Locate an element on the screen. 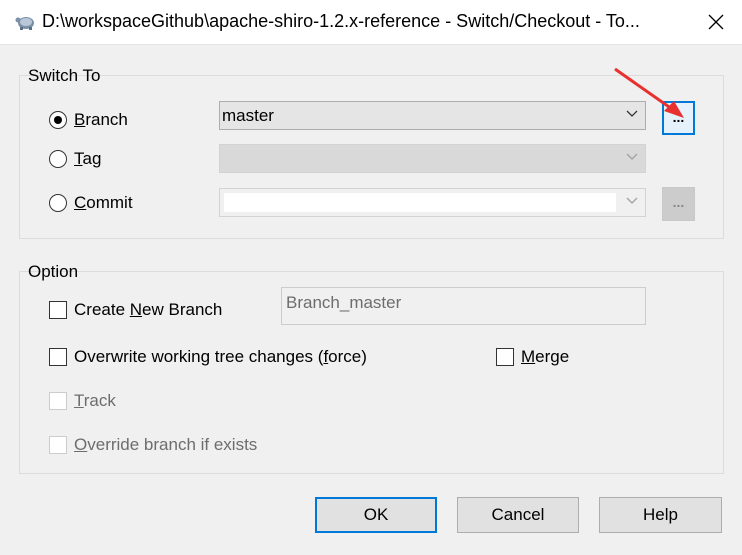 The height and width of the screenshot is (555, 742). track-checkbox: Track is located at coordinates (82, 401).